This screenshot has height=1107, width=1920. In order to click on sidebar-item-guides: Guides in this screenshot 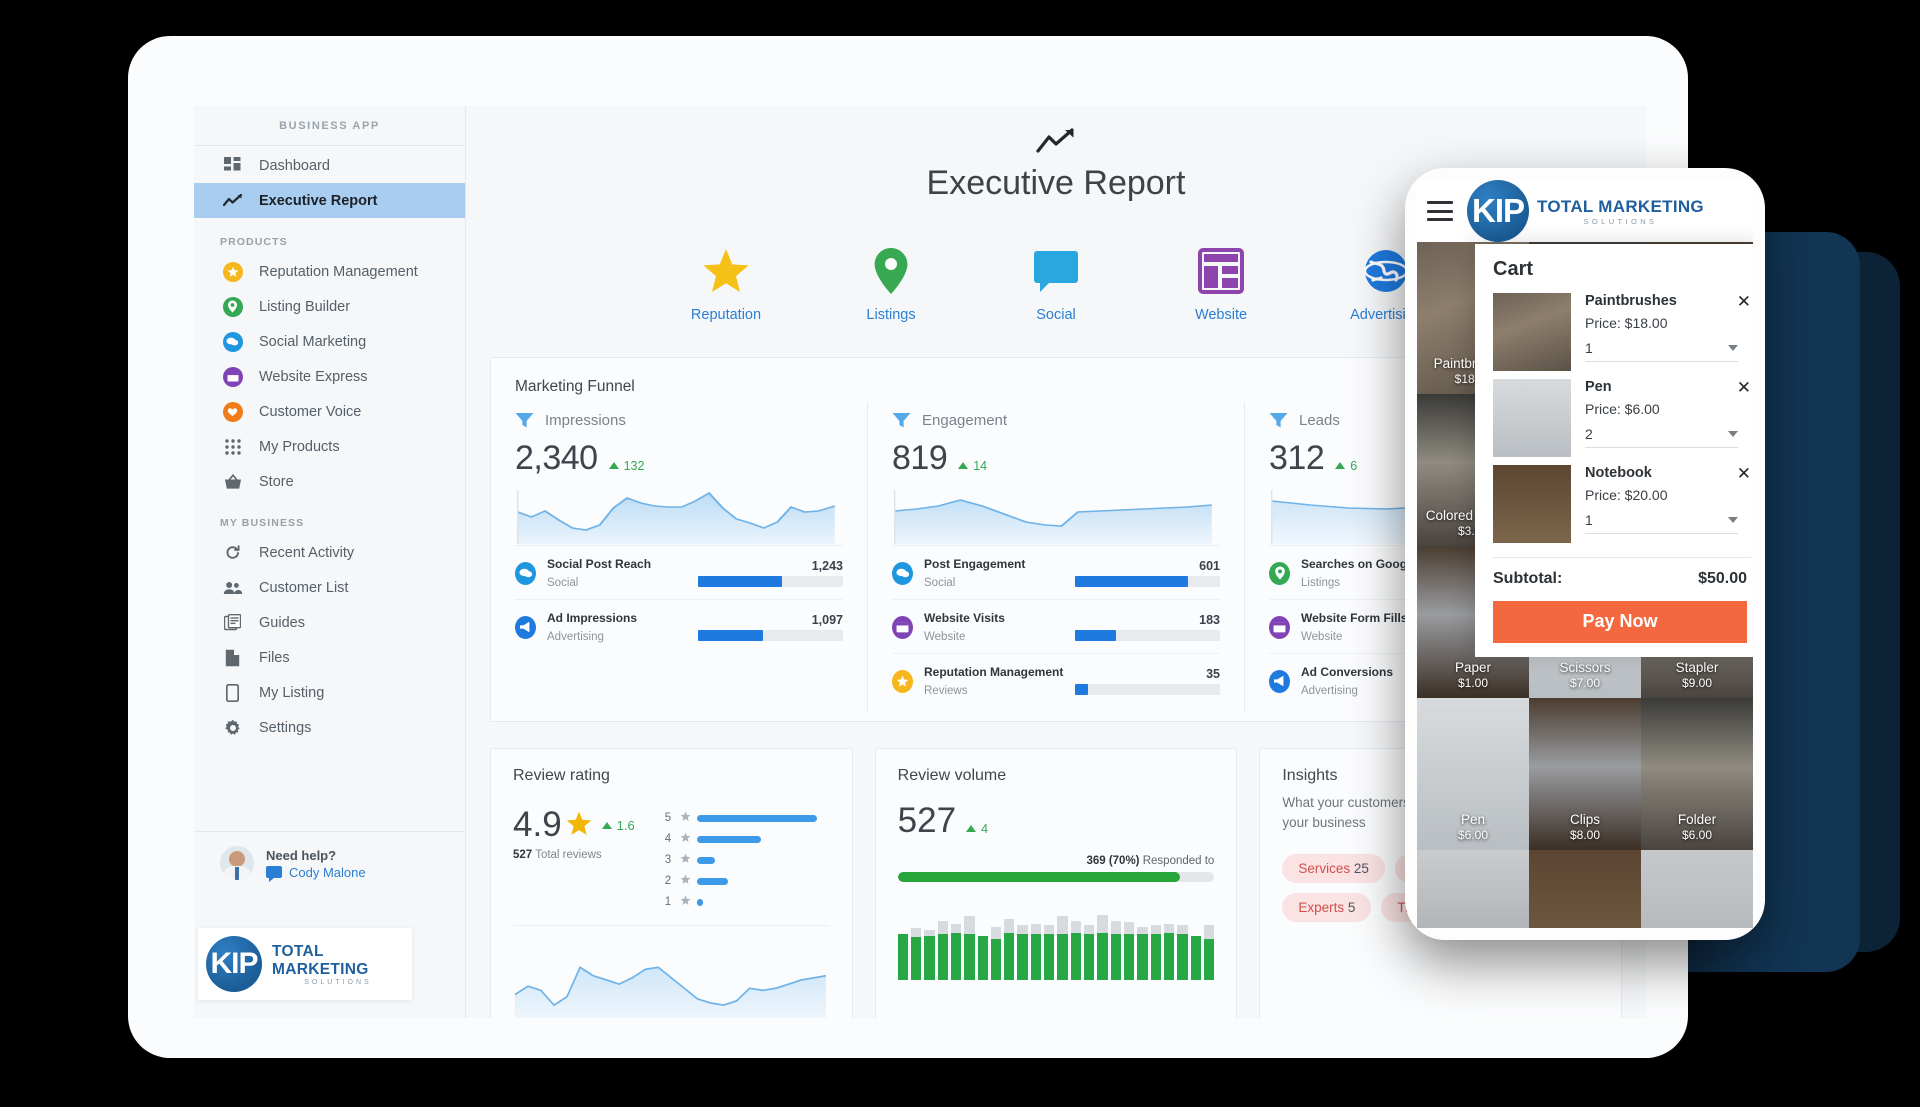, I will do `click(329, 622)`.